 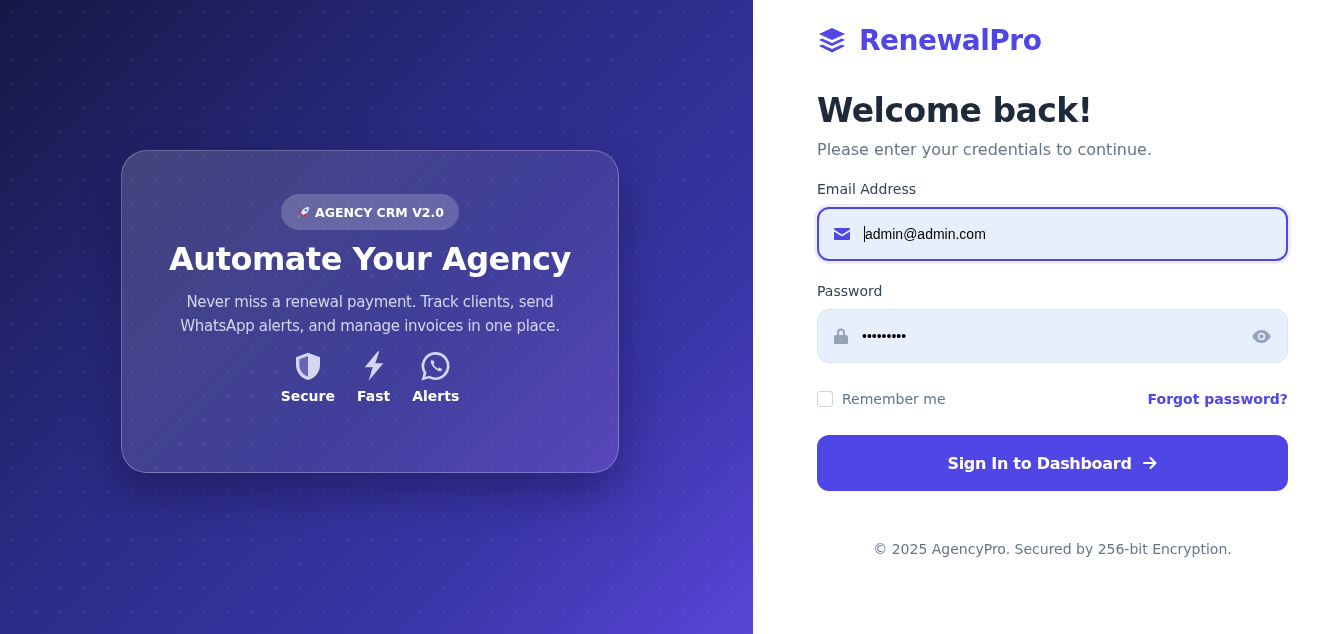 What do you see at coordinates (370, 314) in the screenshot?
I see `hero-description: Never miss a renewal payment. Track clients, send WhatsApp alerts, and manage invoices in one place.` at bounding box center [370, 314].